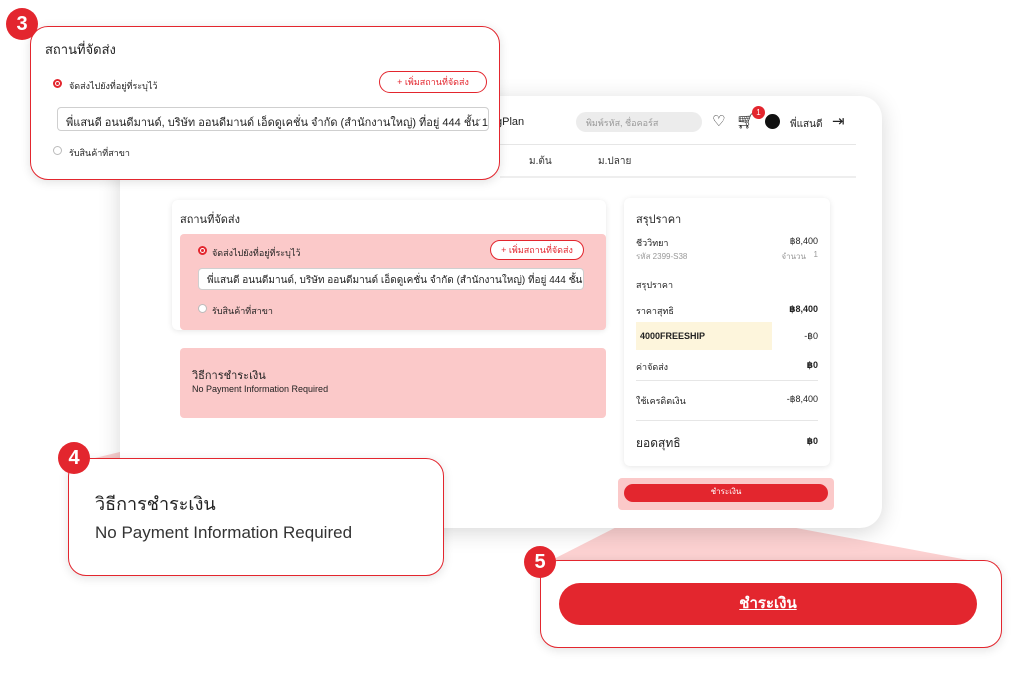  I want to click on radio-specified-address, so click(202, 250).